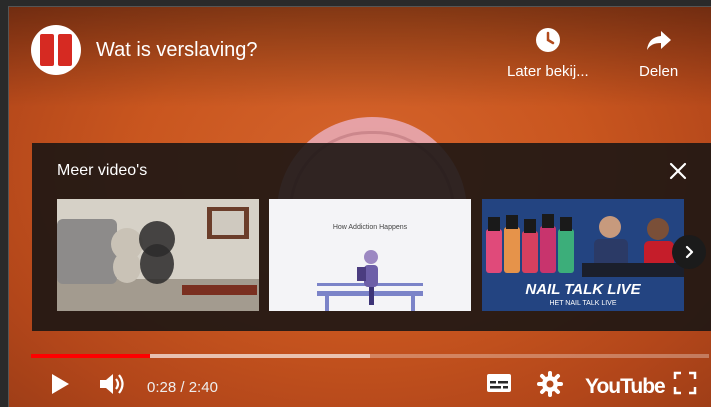  I want to click on video-thumbnail-2: How Addiction Happens, so click(370, 255).